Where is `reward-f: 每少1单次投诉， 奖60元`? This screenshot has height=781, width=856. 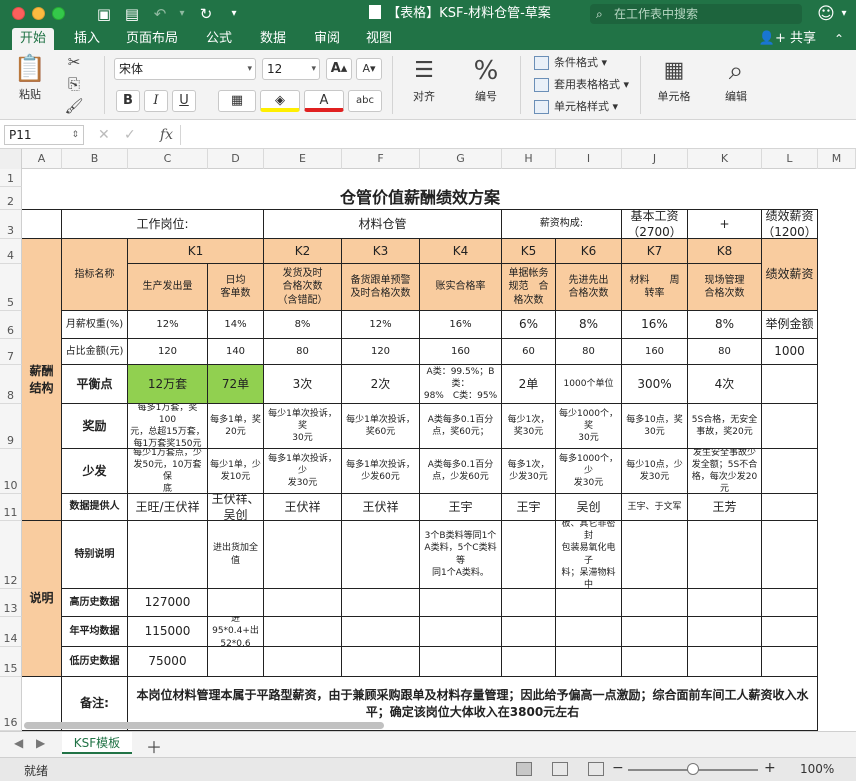 reward-f: 每少1单次投诉， 奖60元 is located at coordinates (381, 426).